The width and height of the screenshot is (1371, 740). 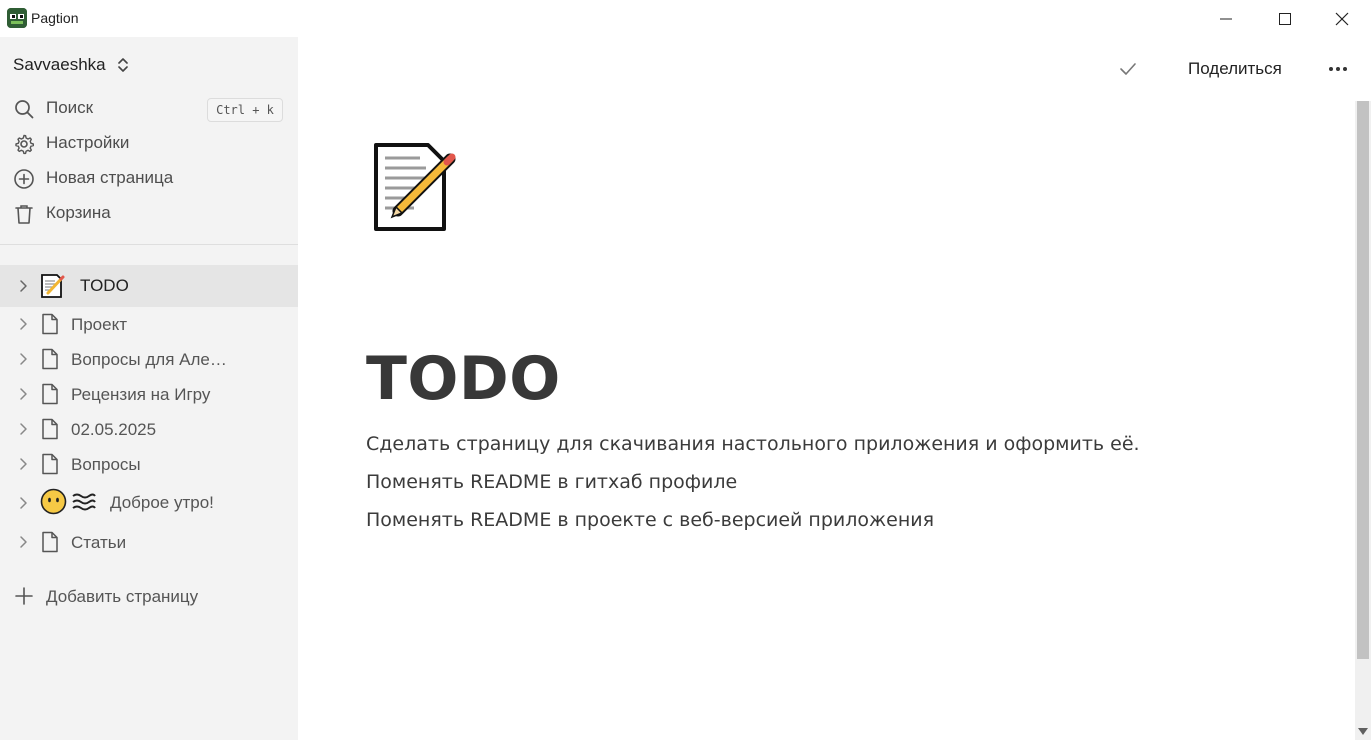 What do you see at coordinates (24, 214) in the screenshot?
I see `trash-icon` at bounding box center [24, 214].